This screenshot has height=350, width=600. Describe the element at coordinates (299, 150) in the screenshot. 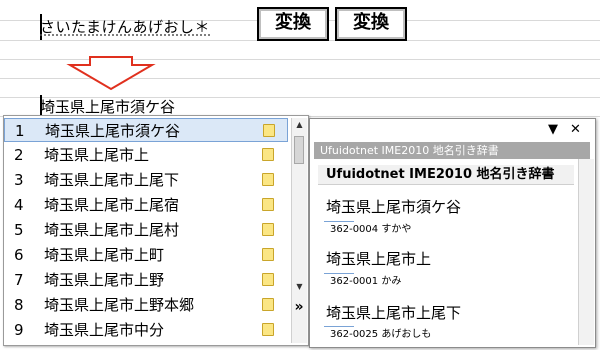

I see `scroll-thumb` at that location.